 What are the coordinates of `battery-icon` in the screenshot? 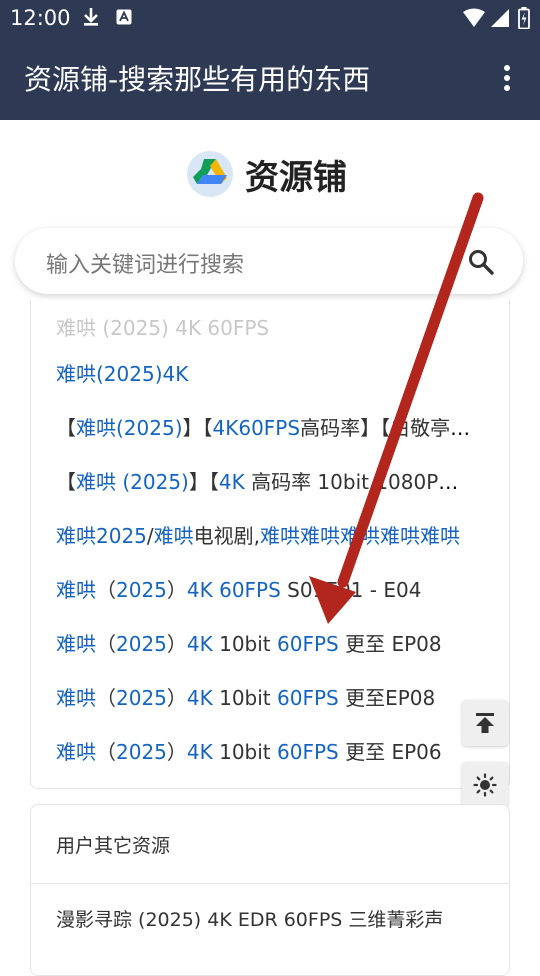 It's located at (524, 18).